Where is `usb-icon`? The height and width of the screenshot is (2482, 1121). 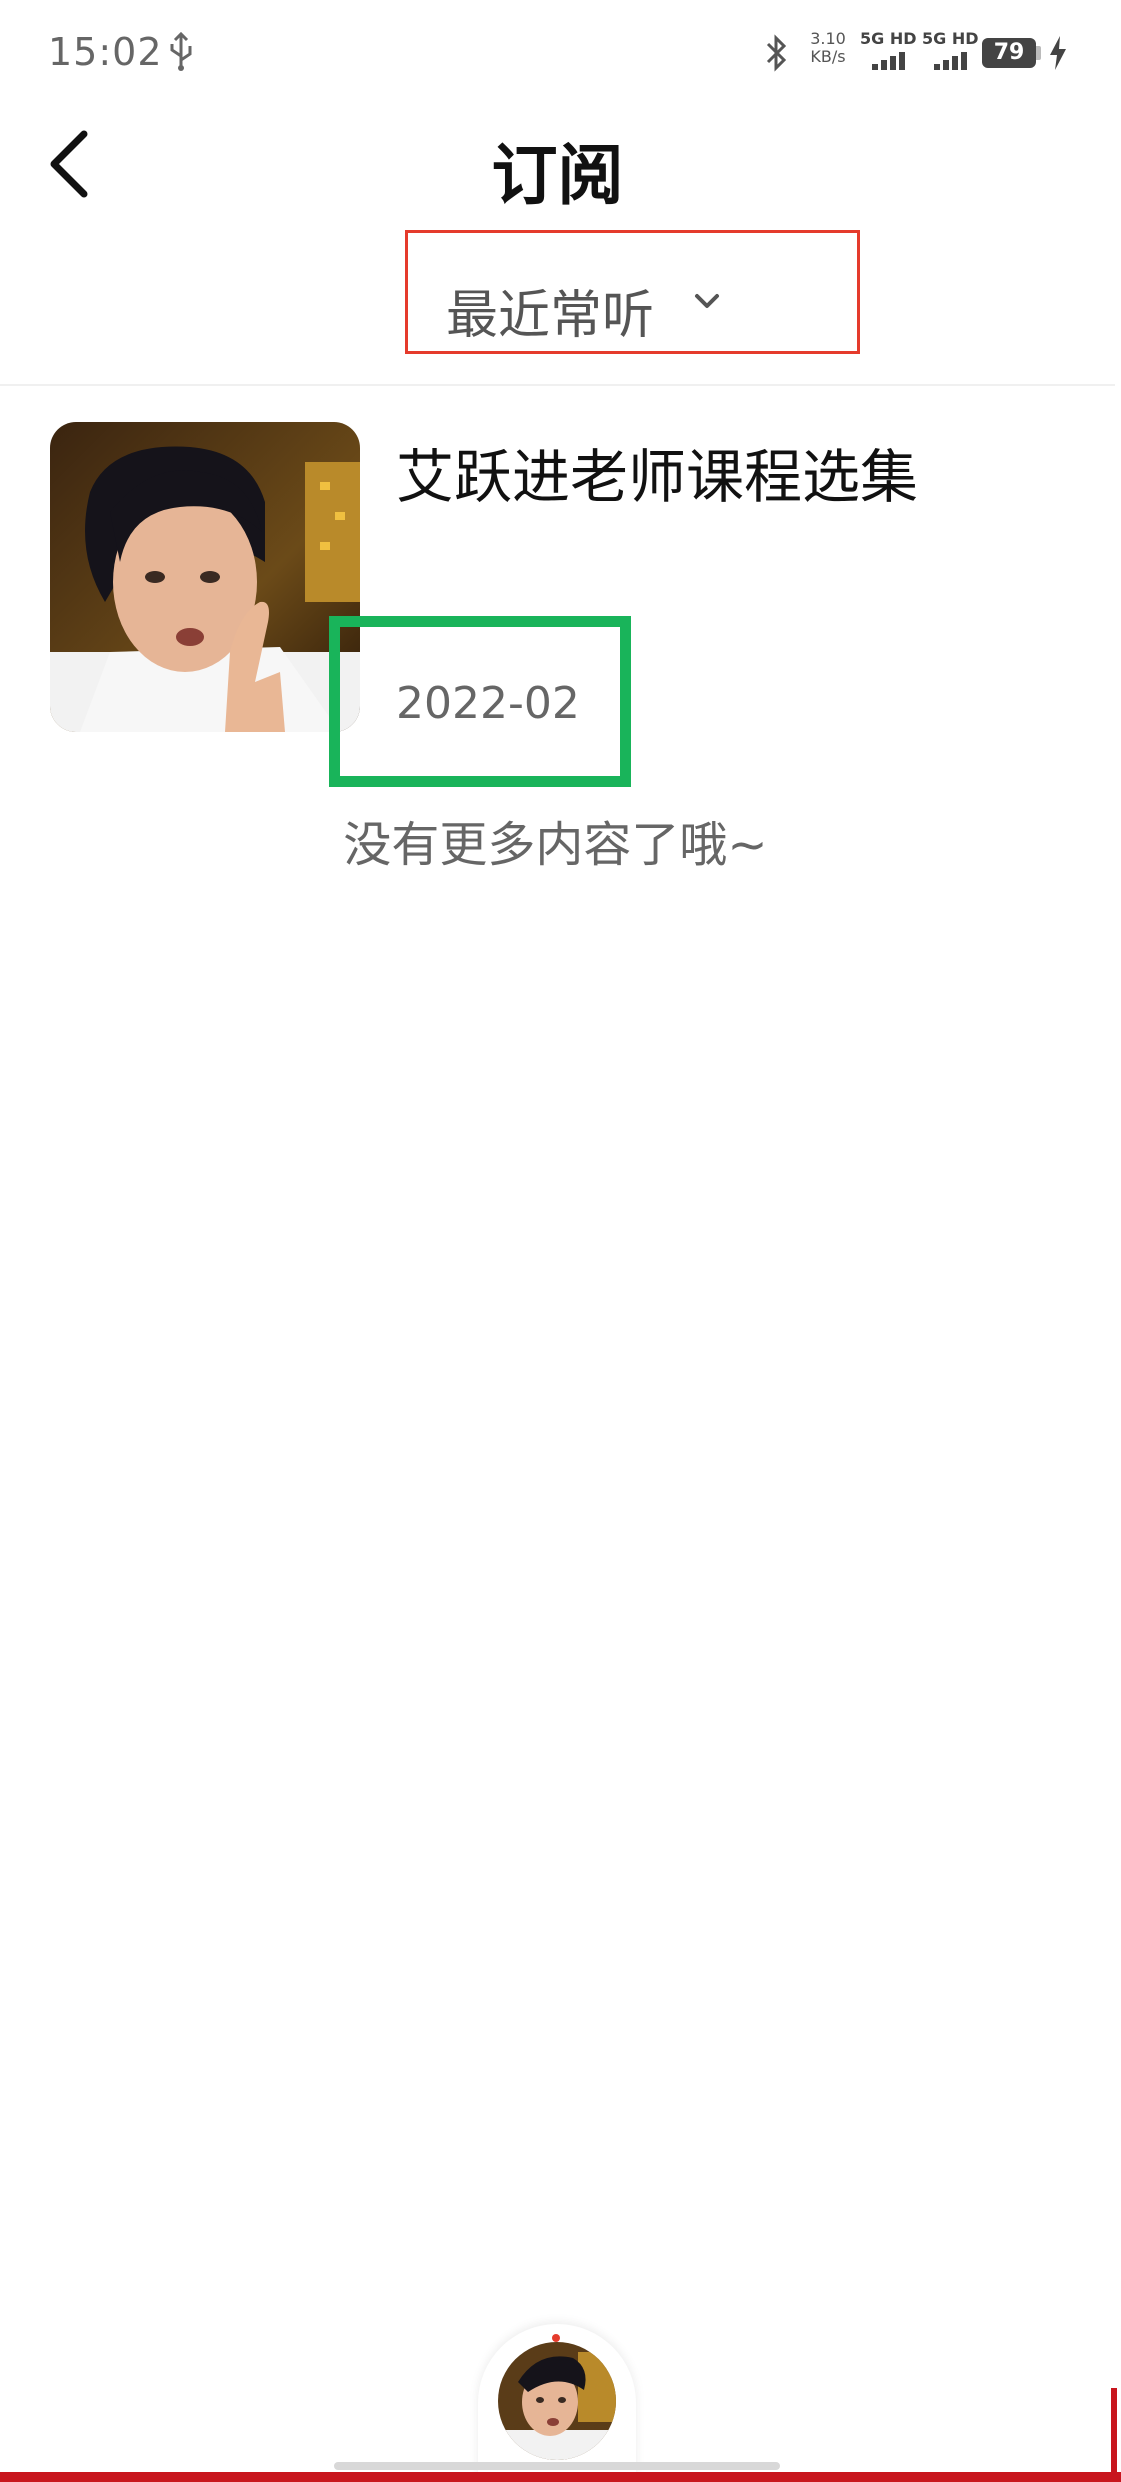 usb-icon is located at coordinates (181, 51).